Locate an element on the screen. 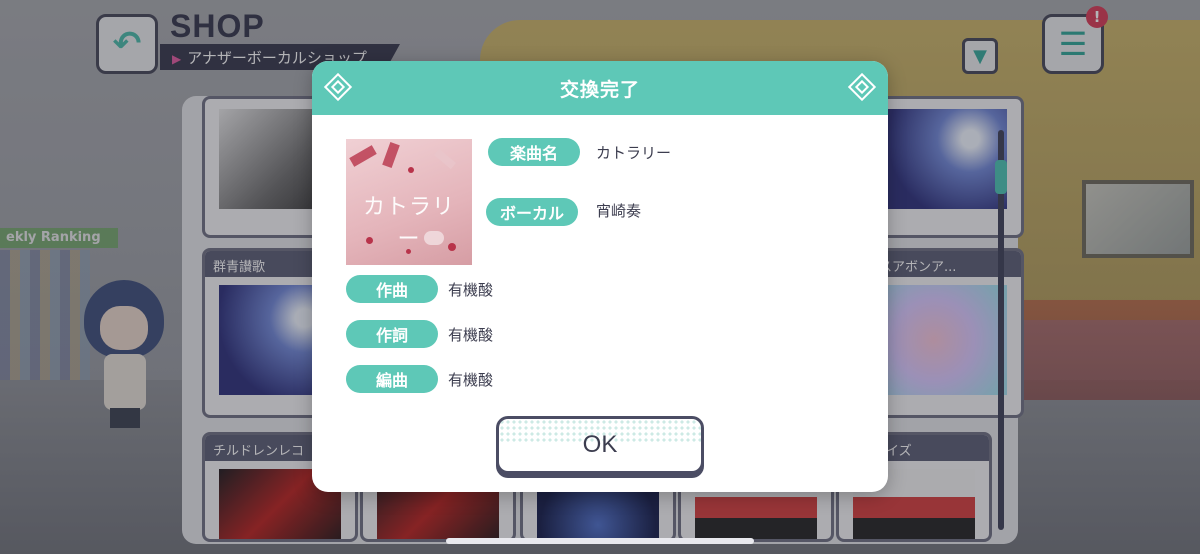  dialog-title: 交換完了 is located at coordinates (599, 89).